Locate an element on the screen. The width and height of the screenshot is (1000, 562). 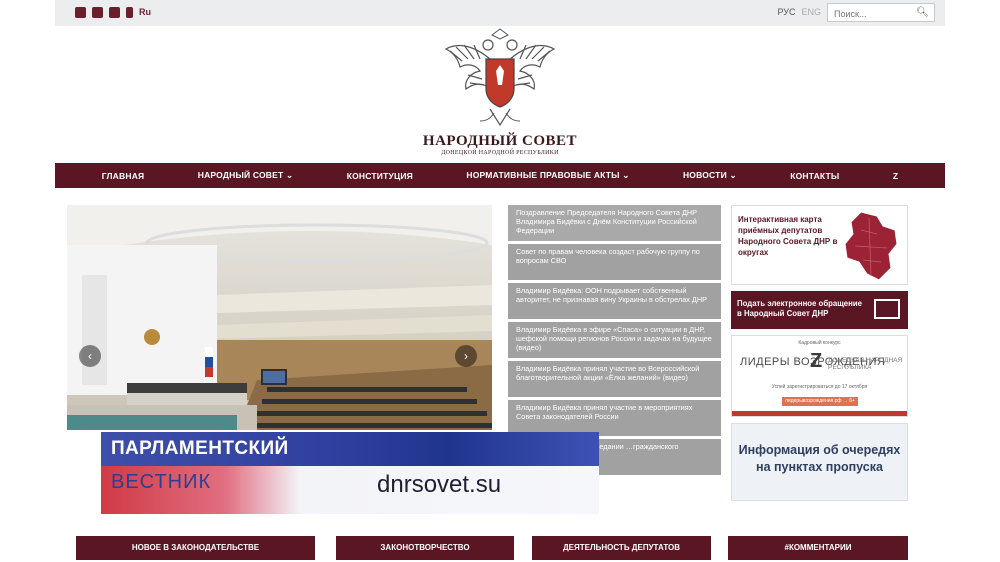
rutube-link: Ru is located at coordinates (145, 12).